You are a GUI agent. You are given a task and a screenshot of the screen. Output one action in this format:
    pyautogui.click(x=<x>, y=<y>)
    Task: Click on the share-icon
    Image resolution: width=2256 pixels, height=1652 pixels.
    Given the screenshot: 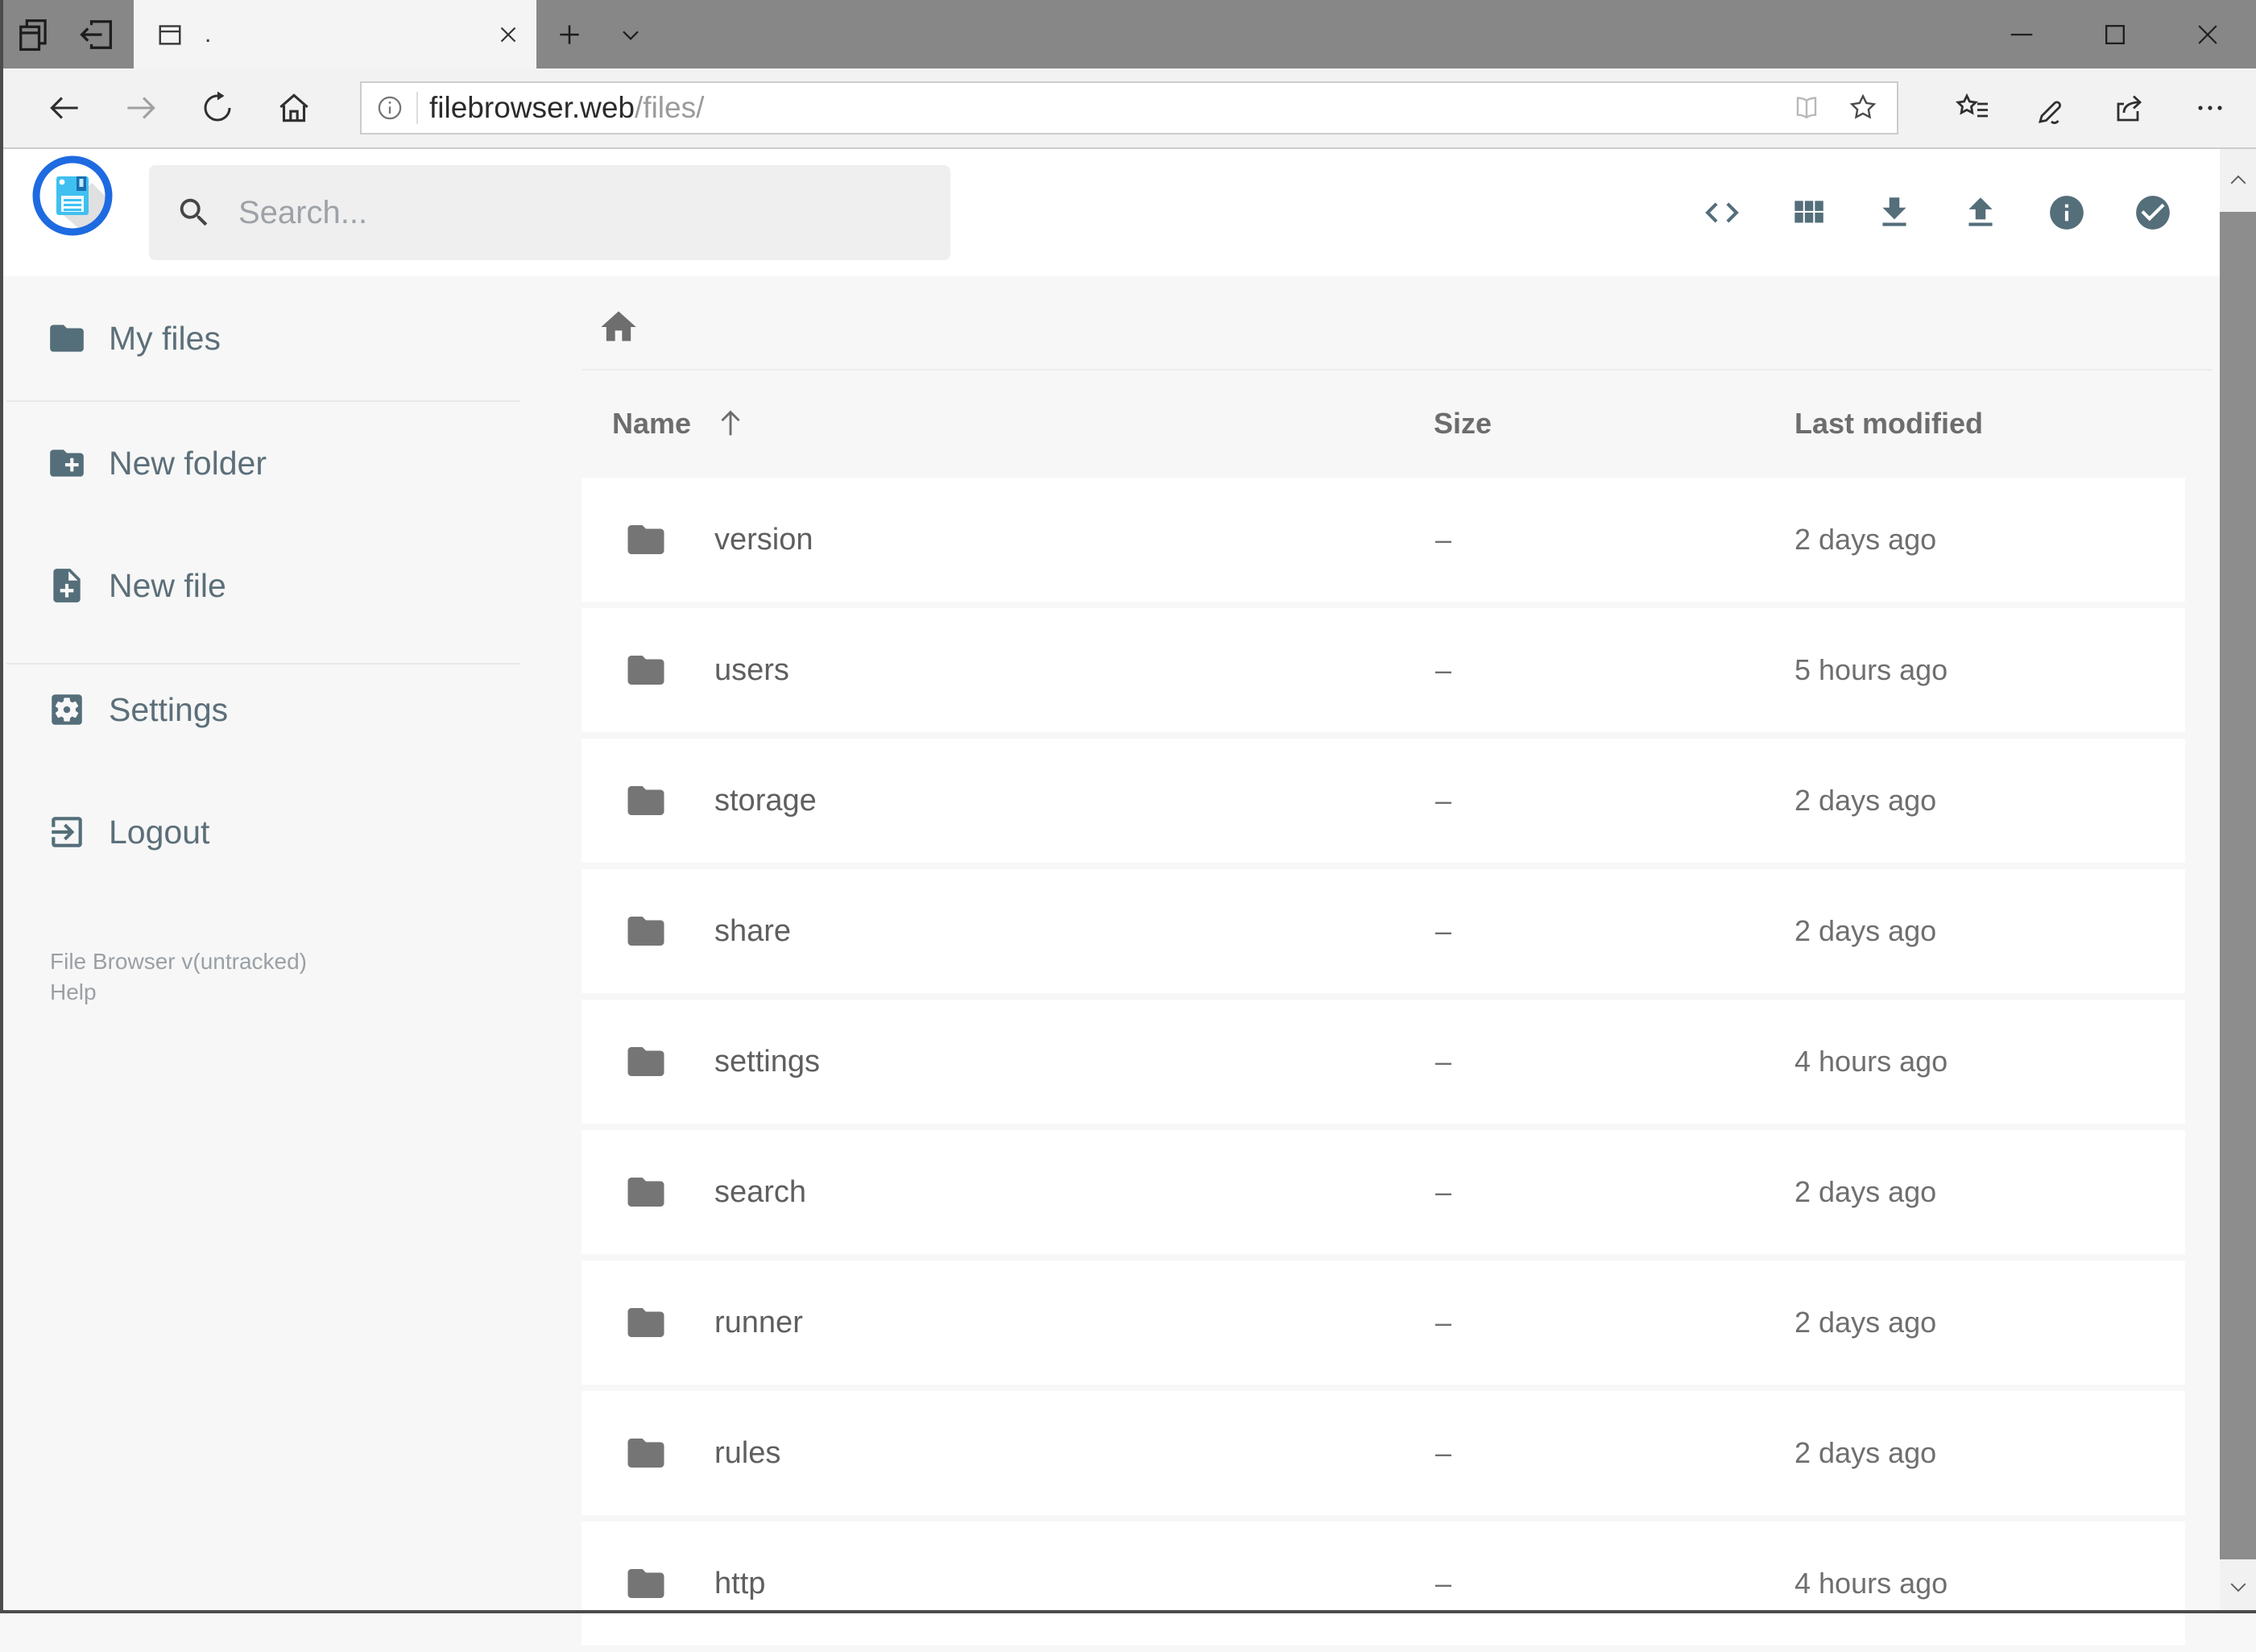 What is the action you would take?
    pyautogui.click(x=2130, y=107)
    